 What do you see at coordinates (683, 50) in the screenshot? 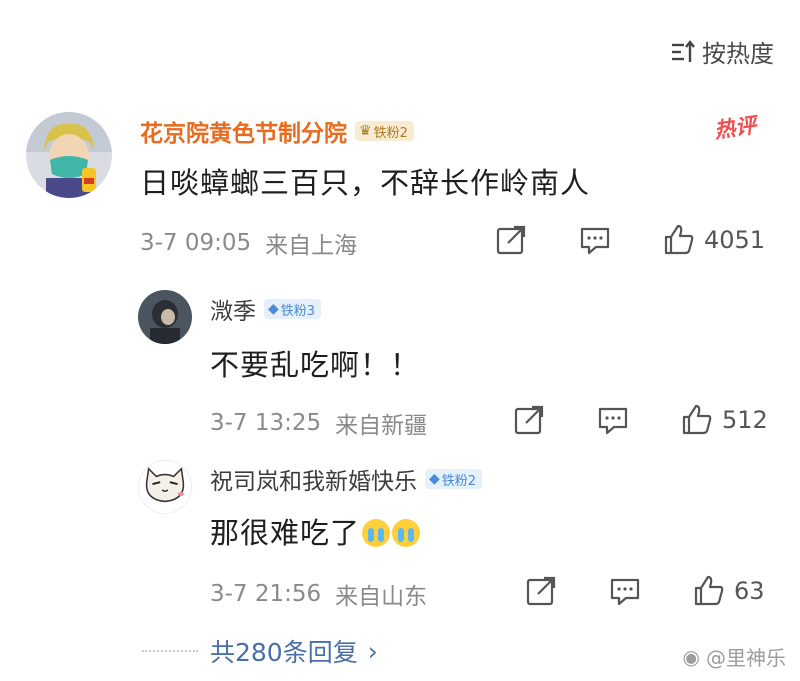
I see `sort-icon` at bounding box center [683, 50].